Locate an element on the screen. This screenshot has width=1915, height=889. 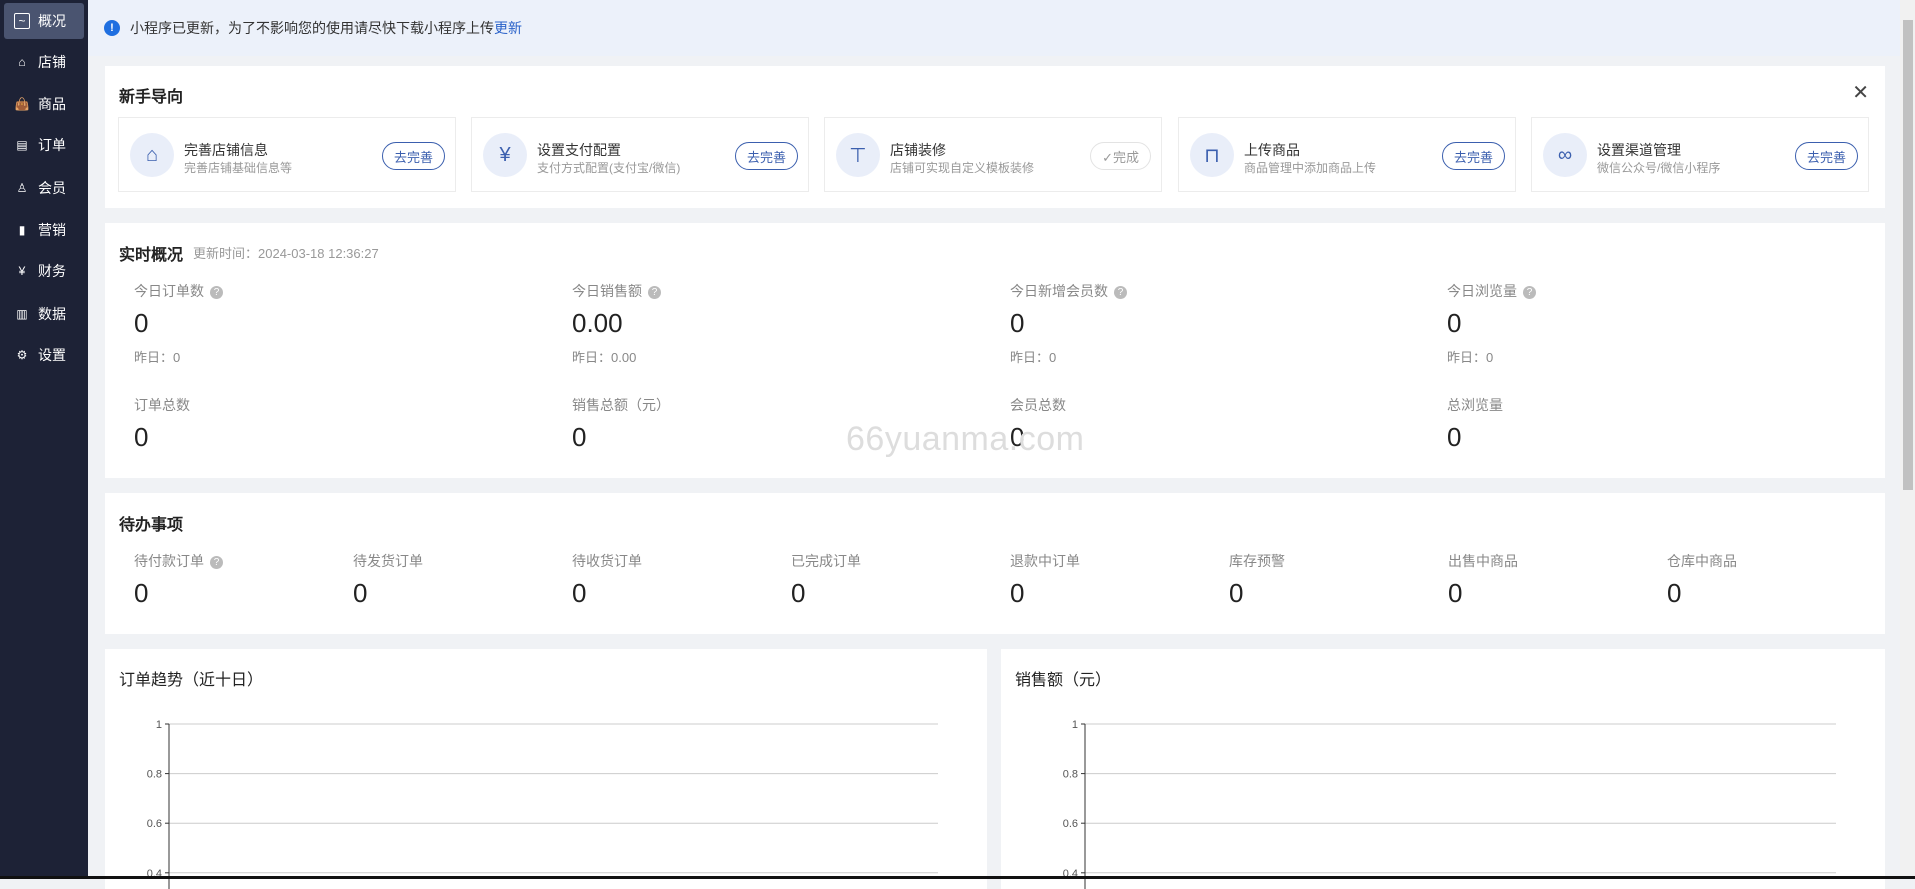
guide-item: ∞ 设置渠道管理 微信公众号/微信小程序 去完善 is located at coordinates (1700, 154).